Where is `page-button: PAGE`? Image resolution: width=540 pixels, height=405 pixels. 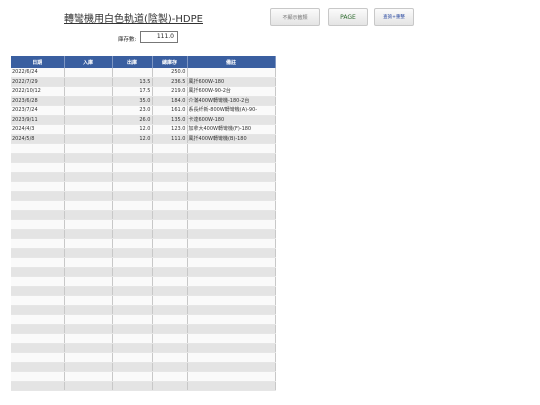 page-button: PAGE is located at coordinates (348, 17).